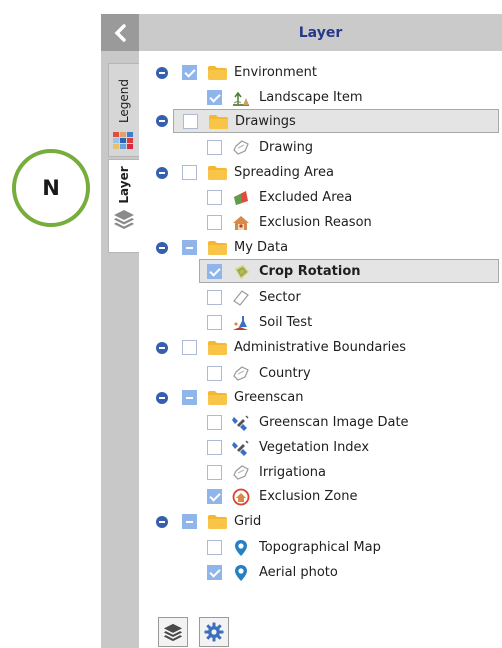 This screenshot has width=502, height=648. I want to click on tree-item-greenscan-image-date: Greenscan Image Date, so click(320, 423).